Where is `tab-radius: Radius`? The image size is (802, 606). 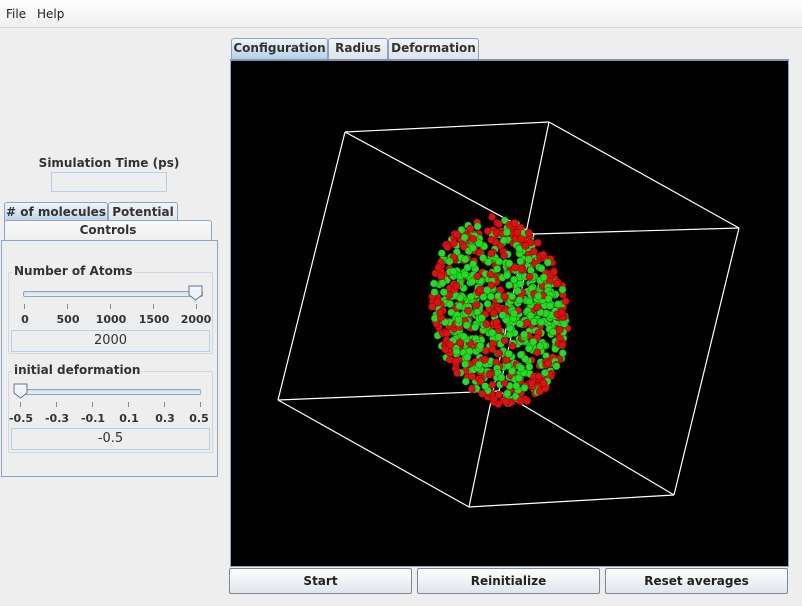 tab-radius: Radius is located at coordinates (358, 48).